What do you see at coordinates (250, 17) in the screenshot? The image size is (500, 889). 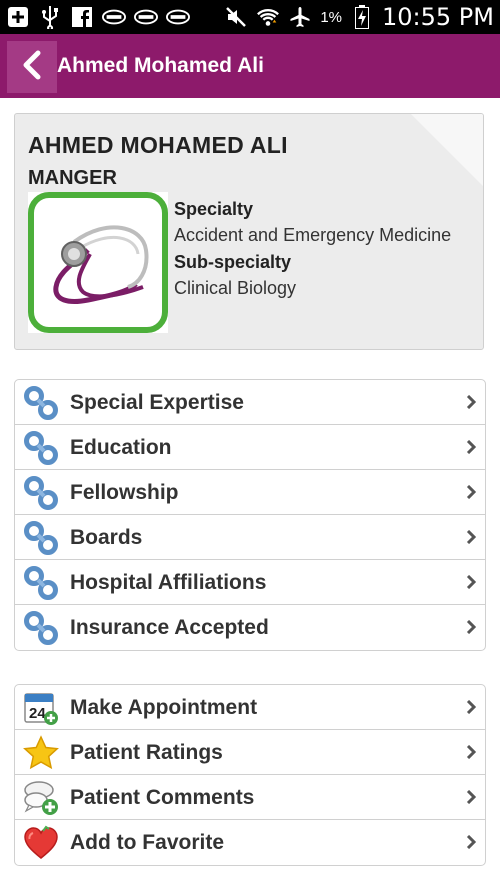 I see `status-bar: 1% 10:55 PM` at bounding box center [250, 17].